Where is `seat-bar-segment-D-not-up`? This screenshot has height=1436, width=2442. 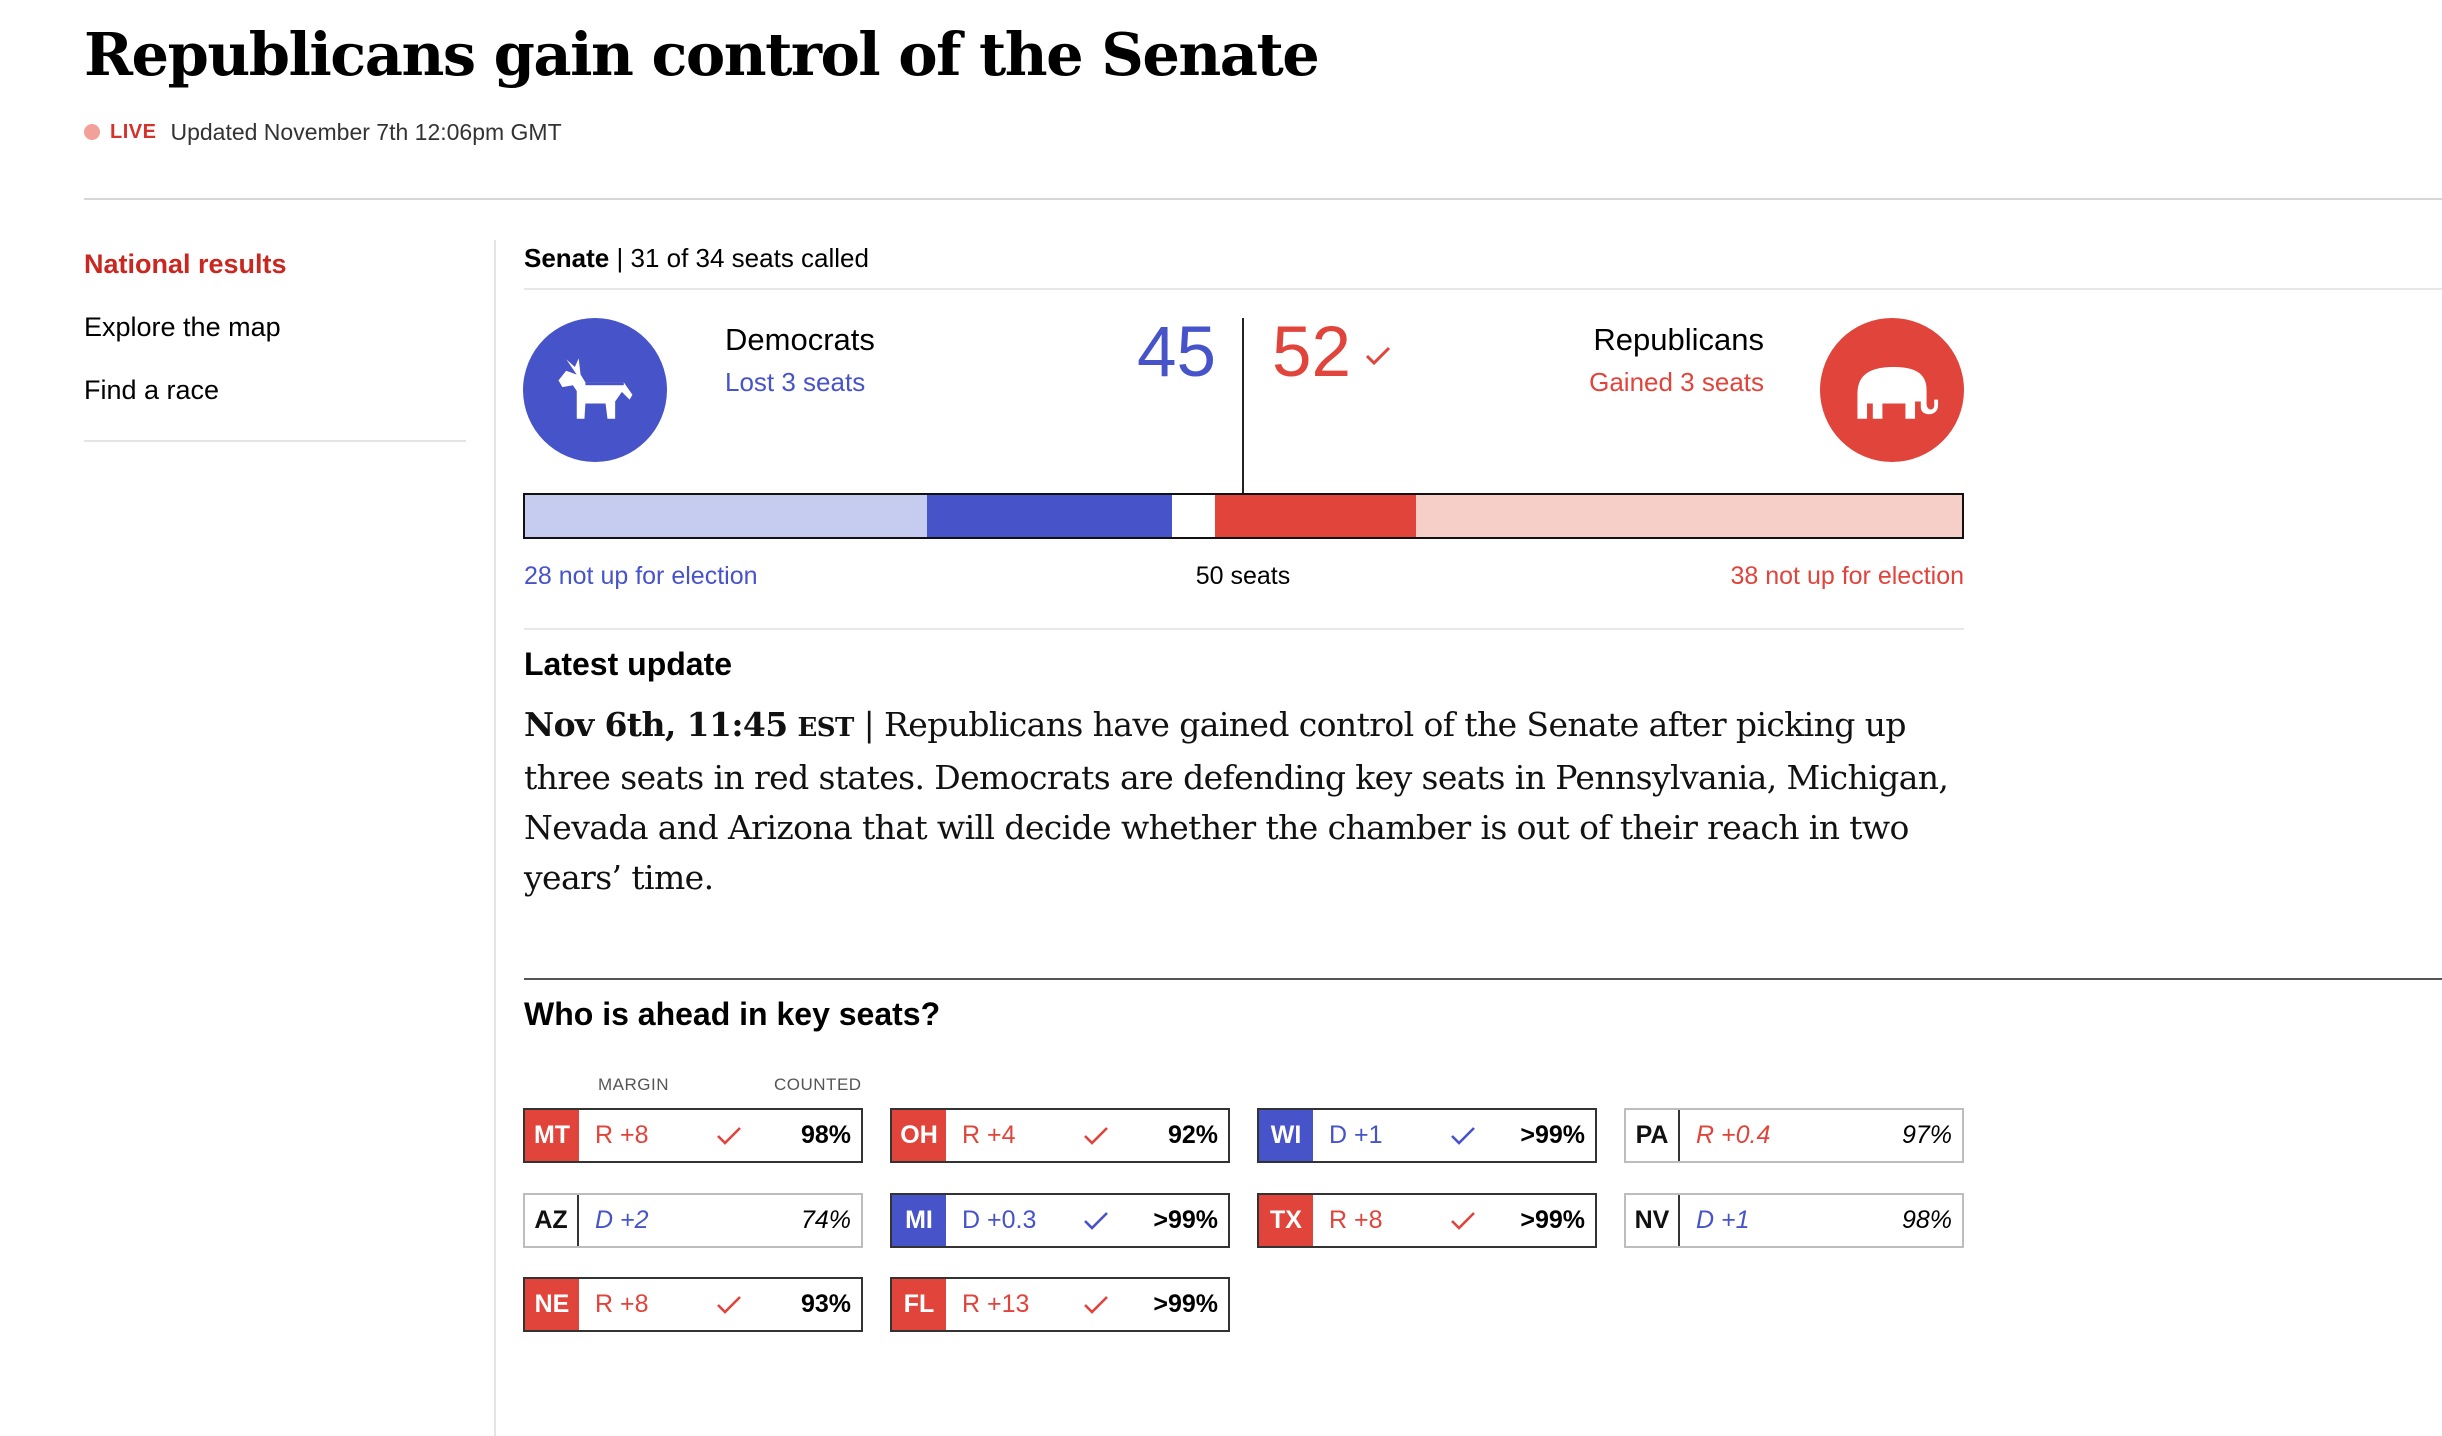 seat-bar-segment-D-not-up is located at coordinates (726, 516).